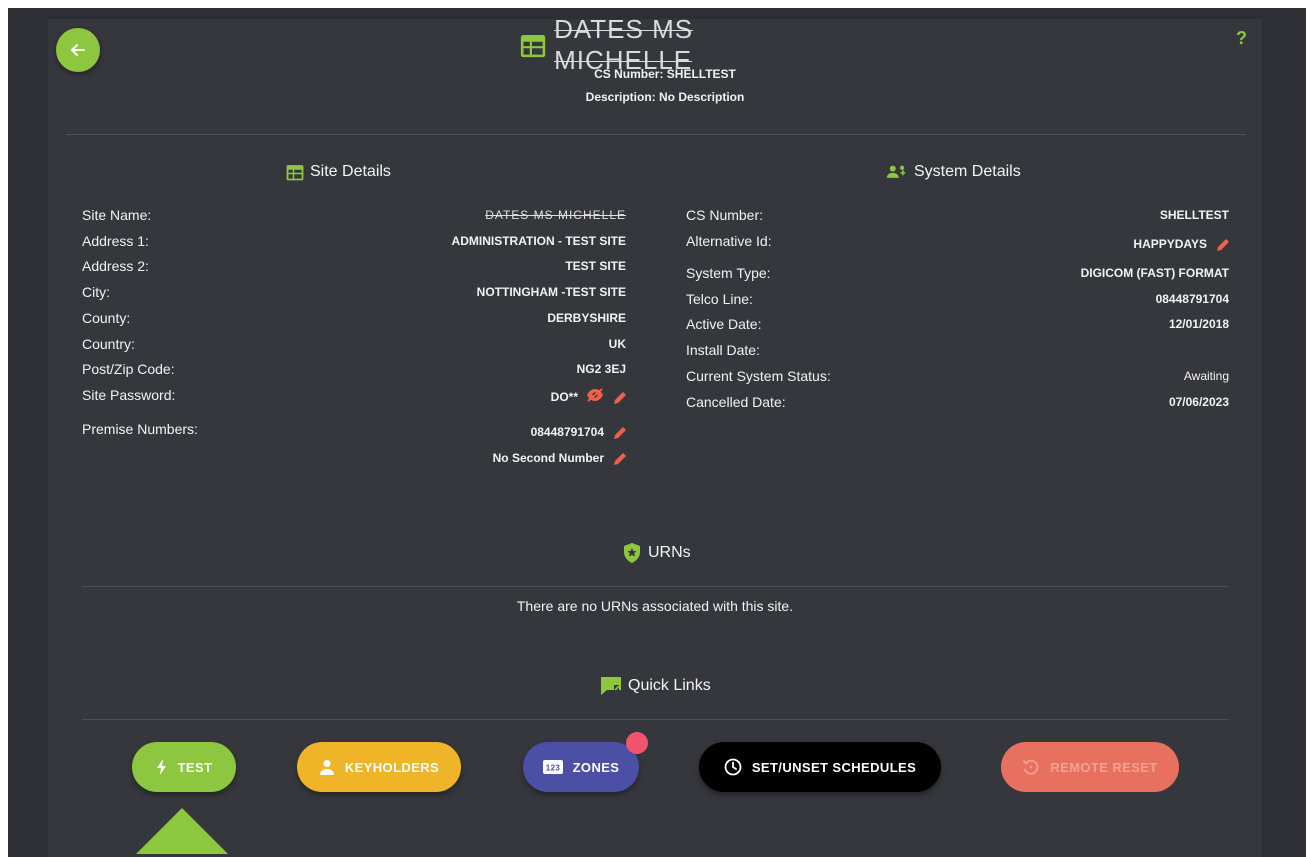 The height and width of the screenshot is (857, 1310). Describe the element at coordinates (478, 458) in the screenshot. I see `second-number-value: No Second Number` at that location.